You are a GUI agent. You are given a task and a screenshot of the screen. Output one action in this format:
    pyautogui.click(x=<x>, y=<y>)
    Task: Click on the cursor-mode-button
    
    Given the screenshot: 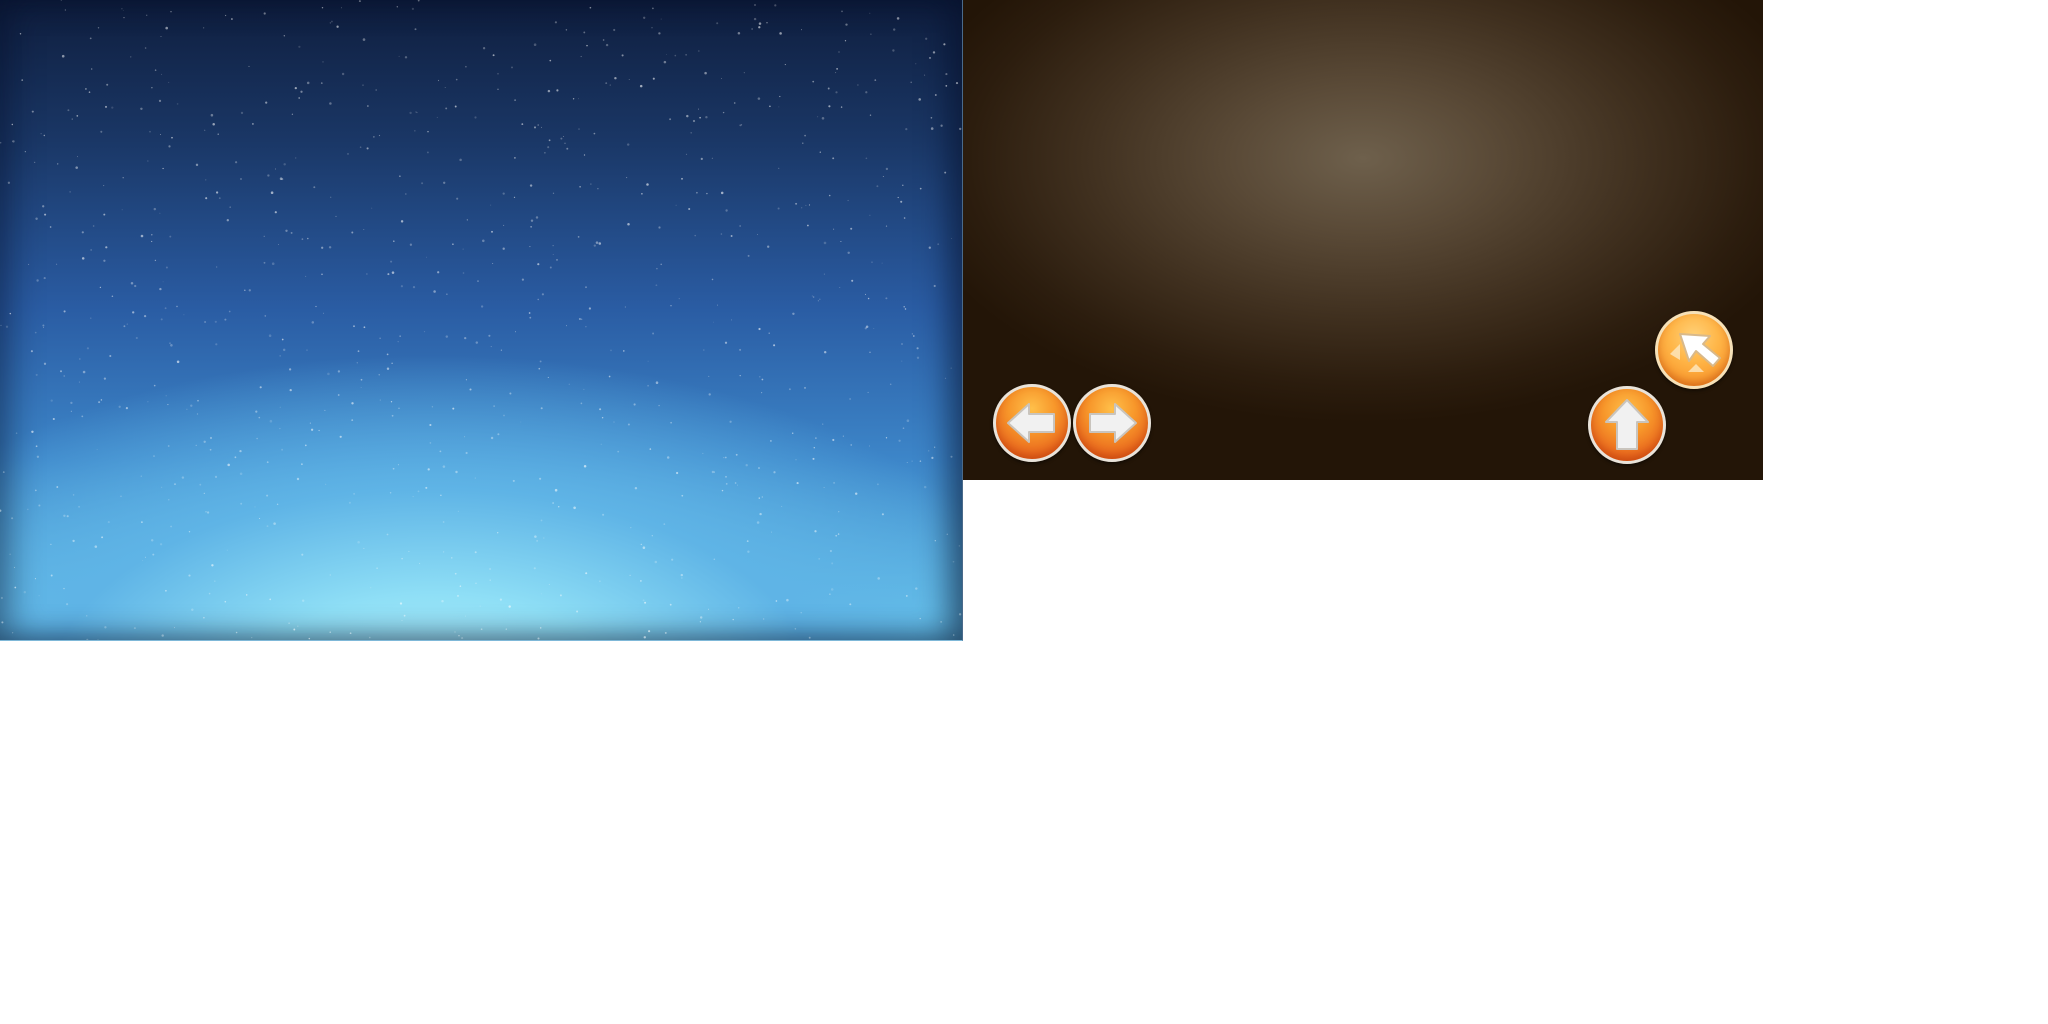 What is the action you would take?
    pyautogui.click(x=1694, y=350)
    